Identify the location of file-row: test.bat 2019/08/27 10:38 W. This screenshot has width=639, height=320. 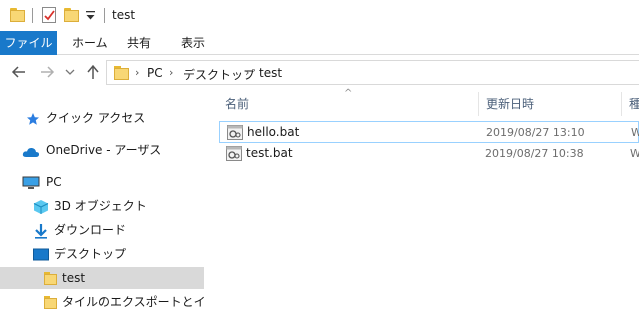
(429, 154).